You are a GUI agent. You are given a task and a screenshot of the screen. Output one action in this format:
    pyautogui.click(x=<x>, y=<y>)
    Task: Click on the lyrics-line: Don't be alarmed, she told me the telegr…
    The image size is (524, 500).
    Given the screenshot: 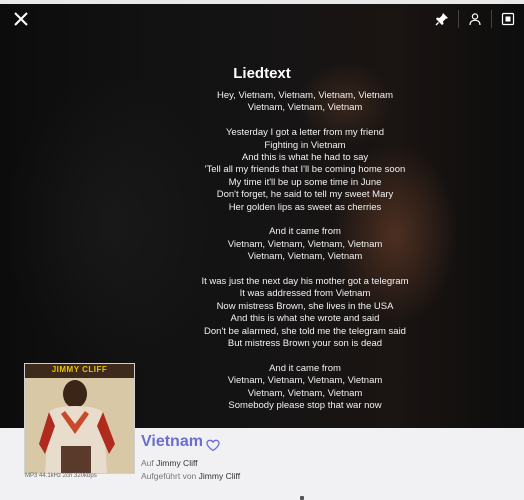 What is the action you would take?
    pyautogui.click(x=305, y=331)
    